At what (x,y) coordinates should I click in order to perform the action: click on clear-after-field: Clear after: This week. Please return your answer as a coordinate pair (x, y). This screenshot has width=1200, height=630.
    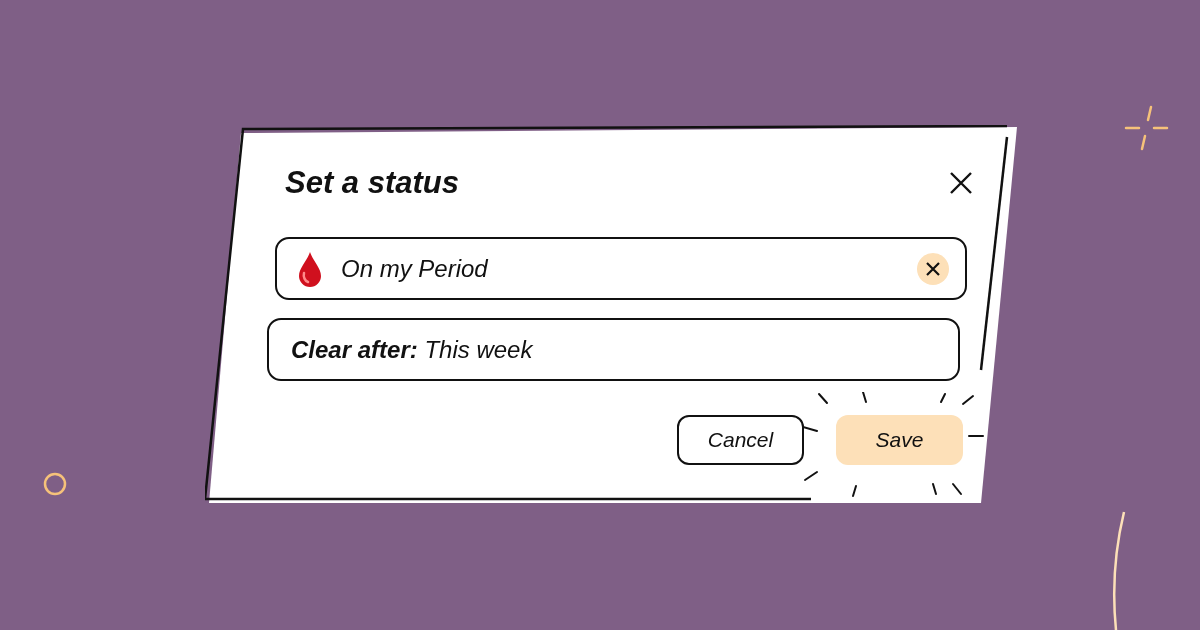
    Looking at the image, I should click on (613, 349).